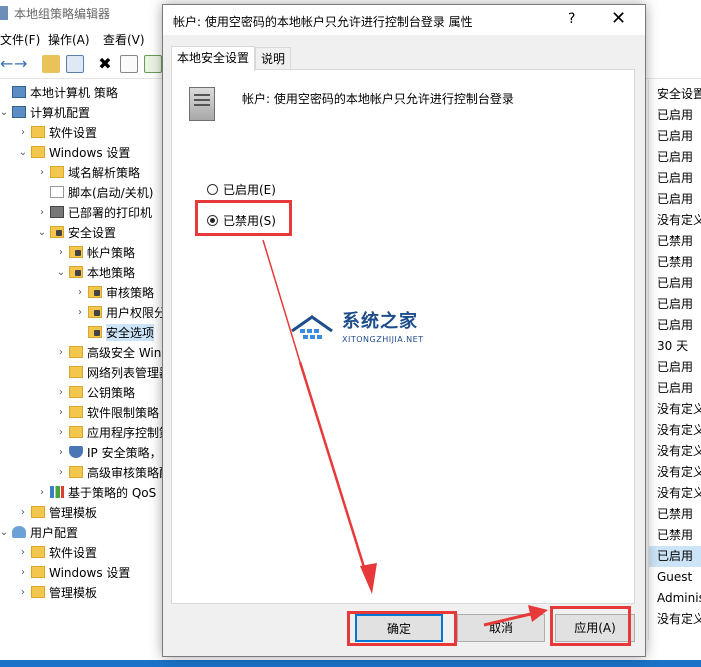 Image resolution: width=701 pixels, height=667 pixels. Describe the element at coordinates (130, 332) in the screenshot. I see `tree-item-label: 安全选项` at that location.